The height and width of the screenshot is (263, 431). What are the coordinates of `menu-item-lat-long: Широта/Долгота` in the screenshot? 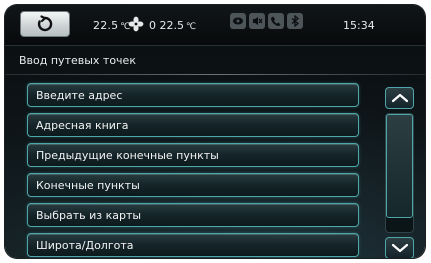 It's located at (193, 245).